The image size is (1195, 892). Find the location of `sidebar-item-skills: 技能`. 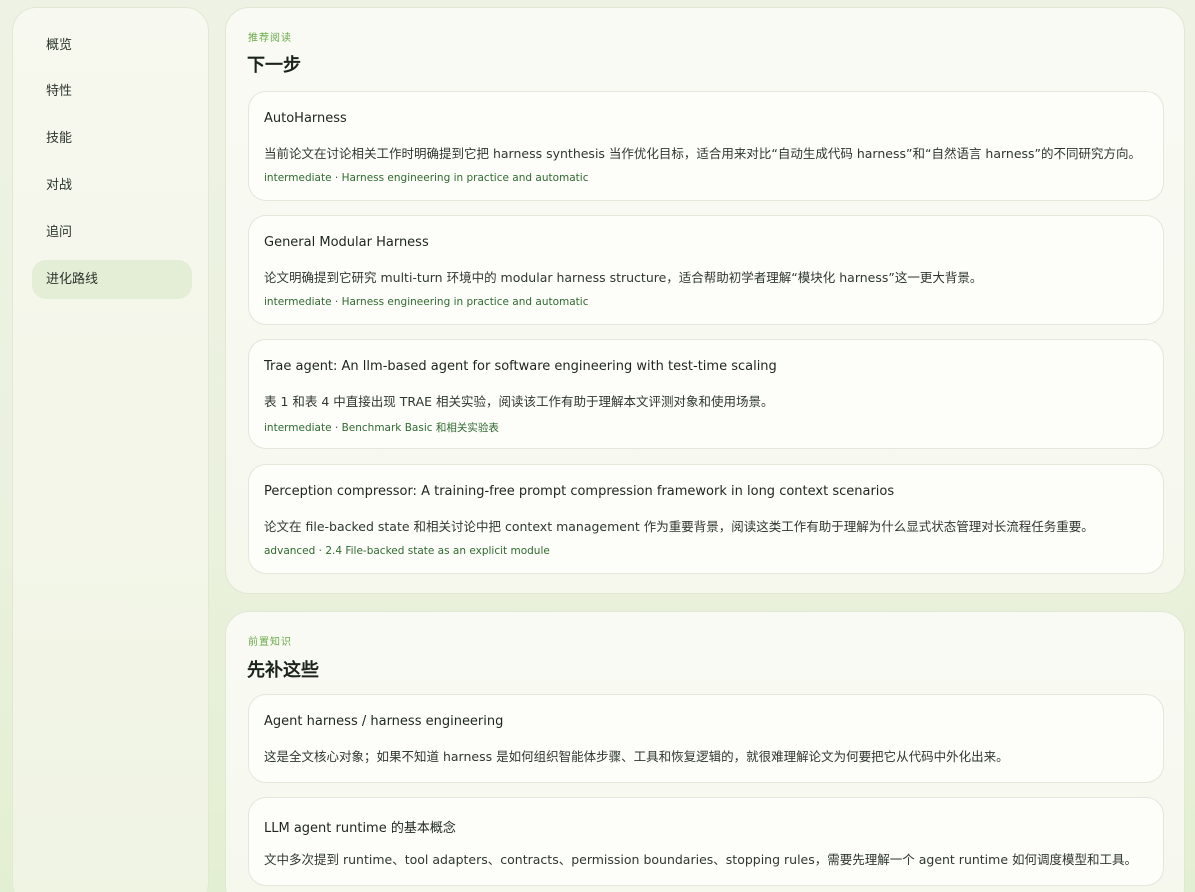

sidebar-item-skills: 技能 is located at coordinates (112, 138).